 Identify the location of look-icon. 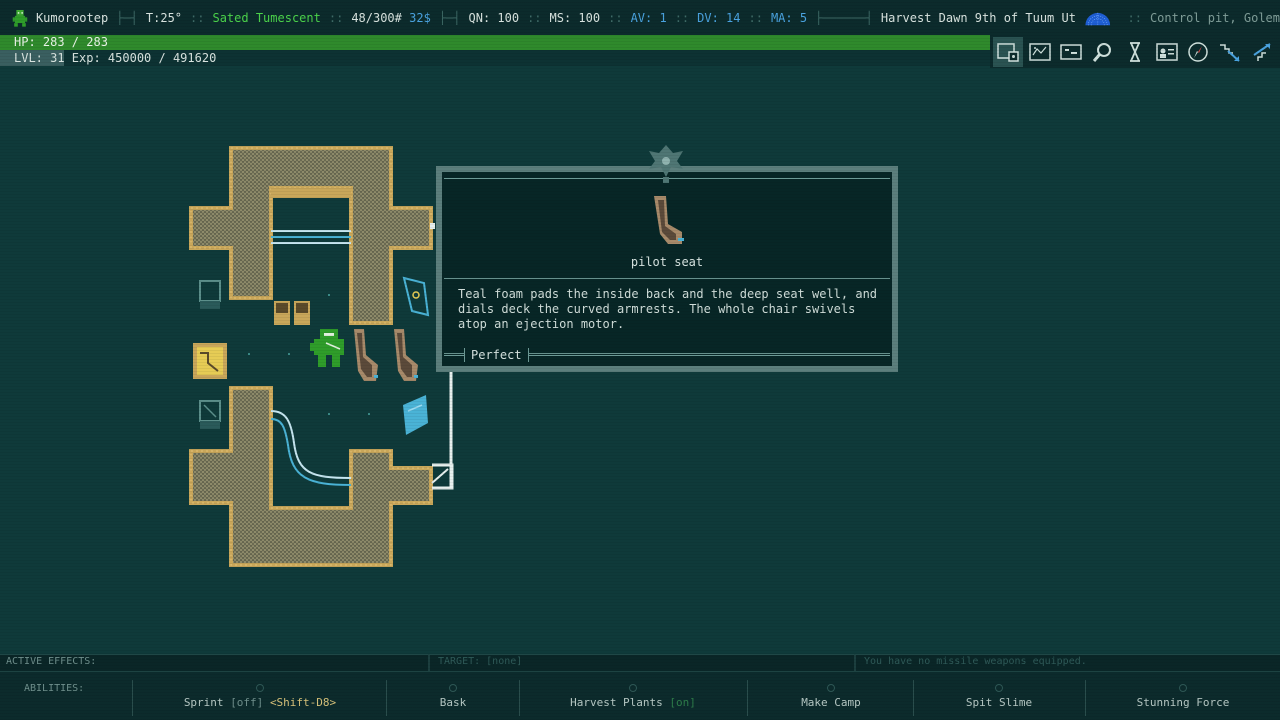
(1102, 52).